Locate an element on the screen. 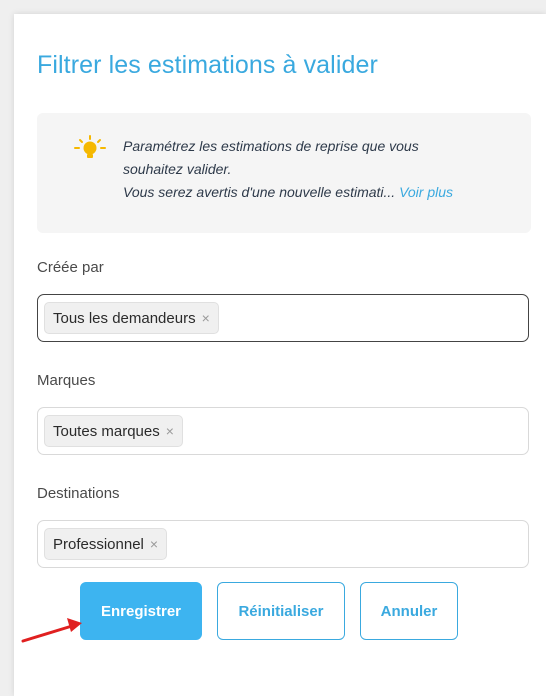  chip-label: Tous les demandeurs is located at coordinates (124, 318).